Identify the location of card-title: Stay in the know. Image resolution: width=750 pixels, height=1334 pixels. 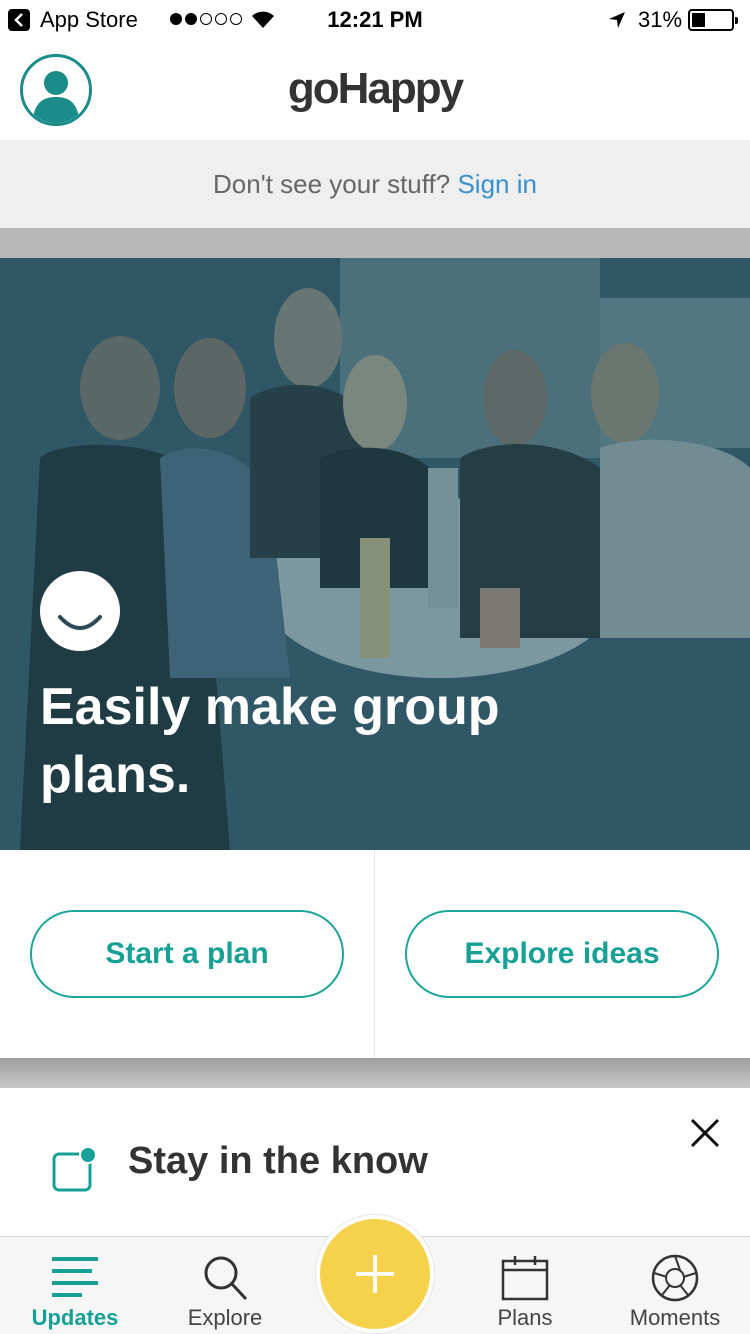
(278, 1161).